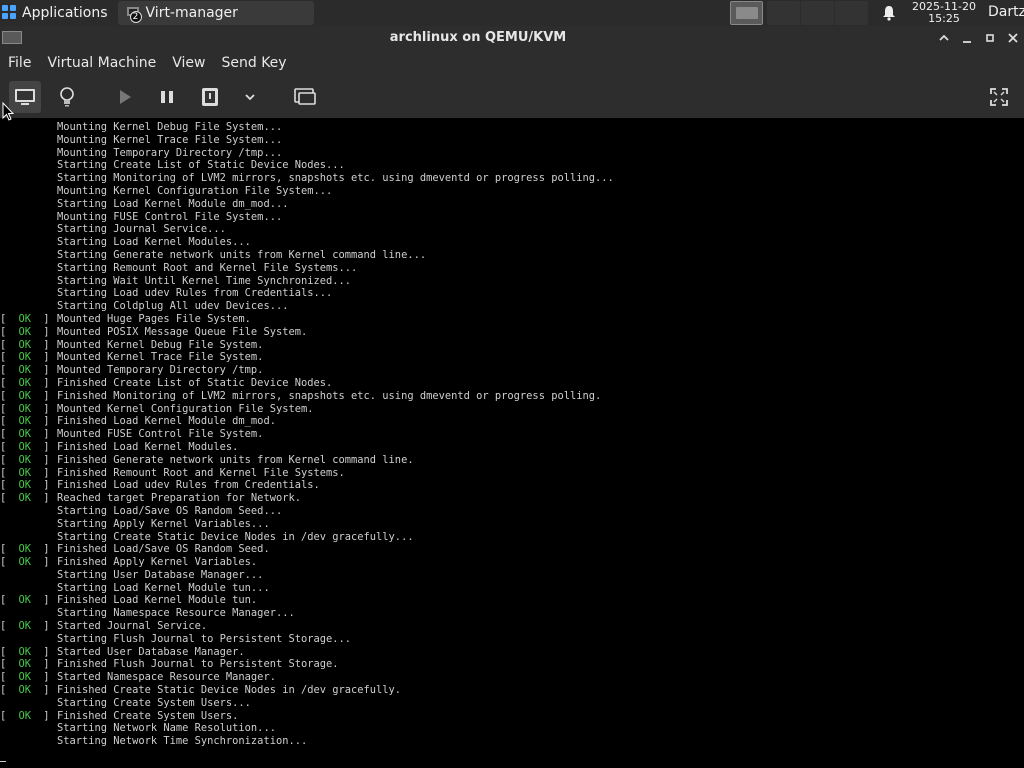  Describe the element at coordinates (101, 63) in the screenshot. I see `menu-virtual-machine: Virtual Machine` at that location.